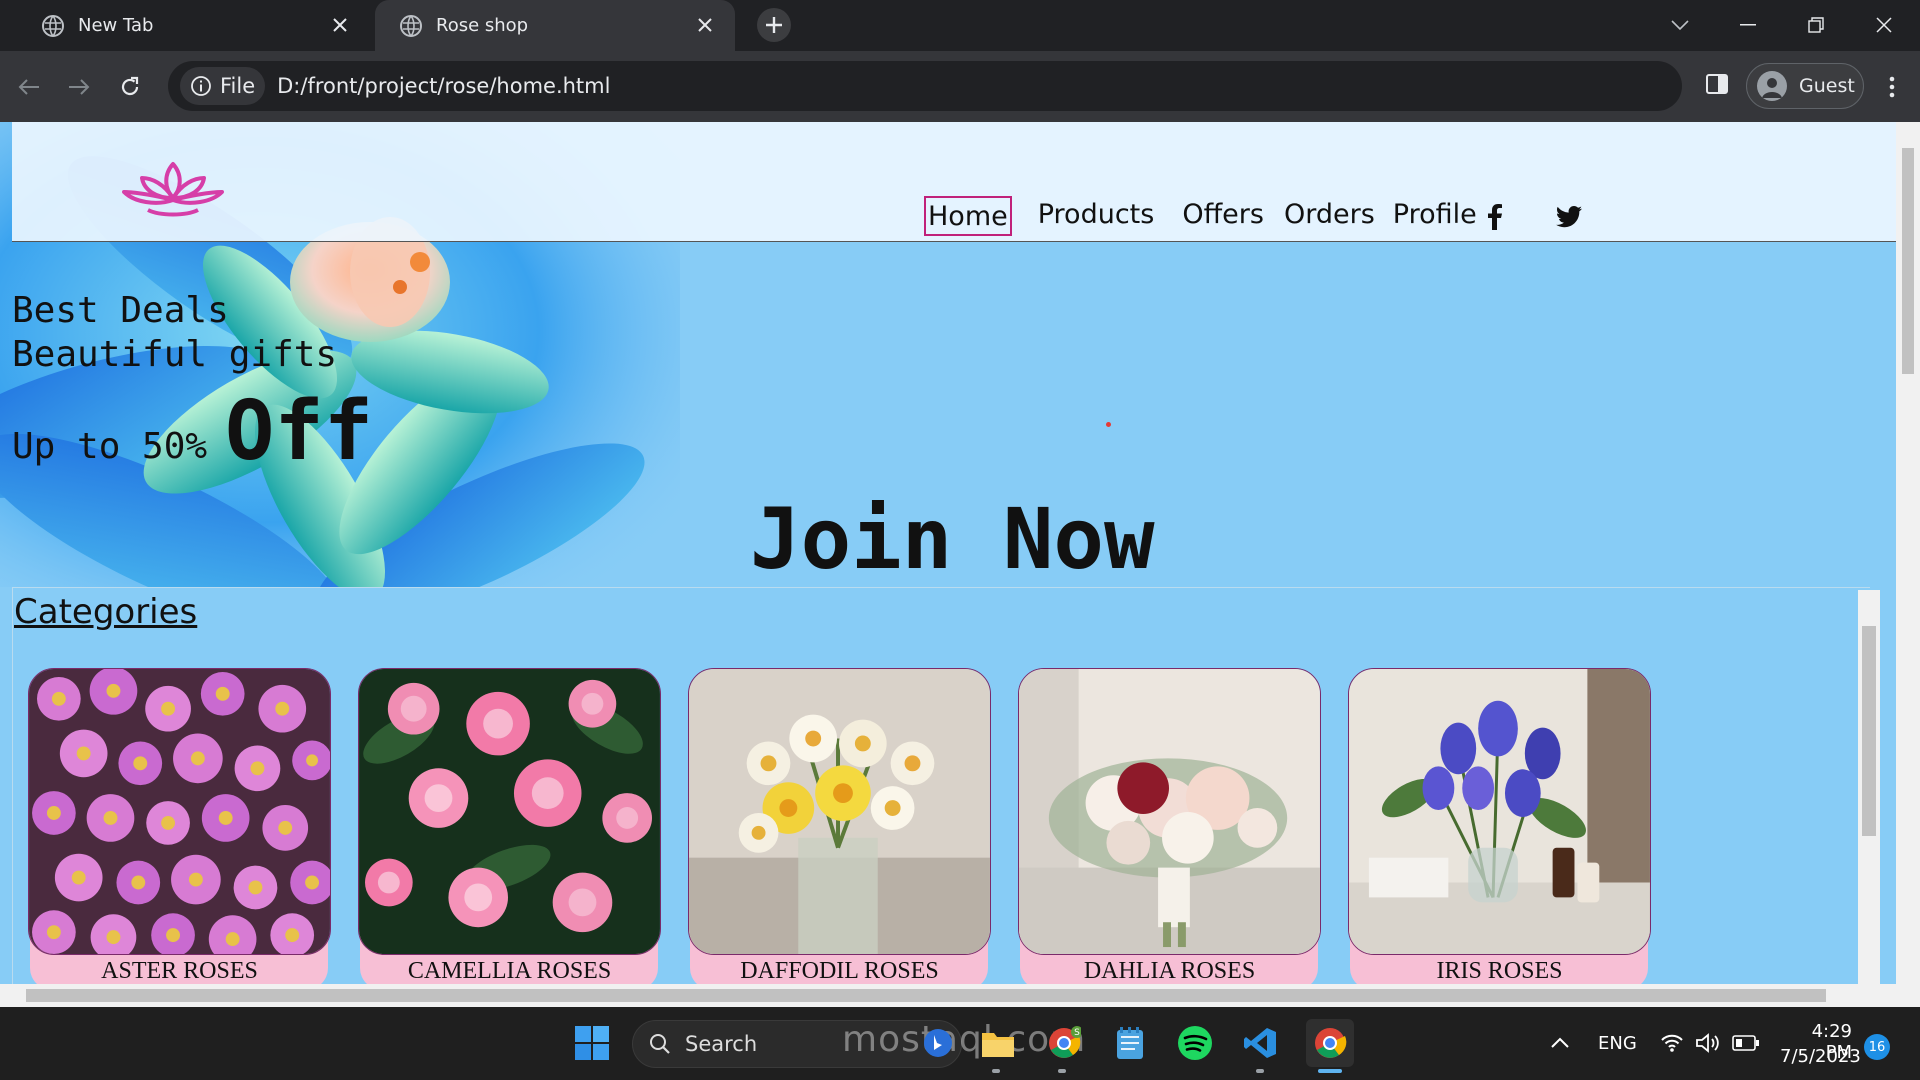 Image resolution: width=1920 pixels, height=1080 pixels. What do you see at coordinates (509, 971) in the screenshot?
I see `category-label: CAMELLIA ROSES` at bounding box center [509, 971].